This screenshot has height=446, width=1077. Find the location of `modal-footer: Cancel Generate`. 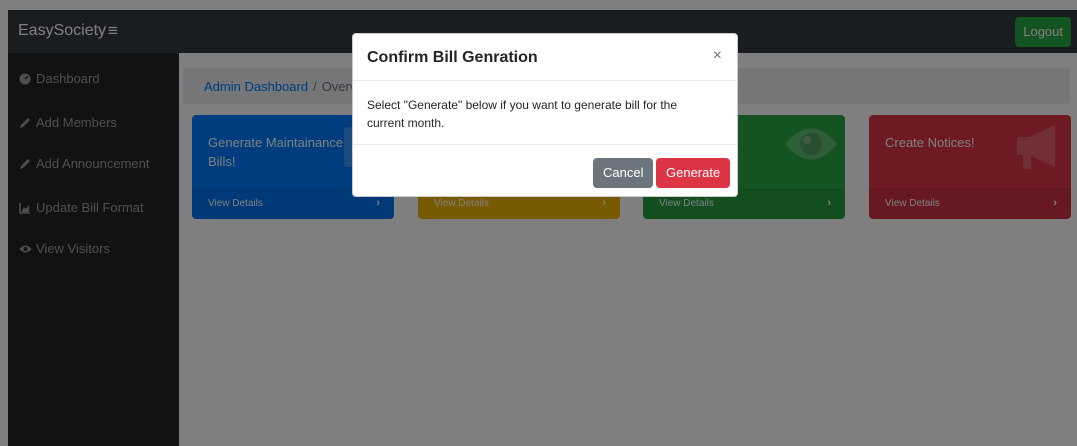

modal-footer: Cancel Generate is located at coordinates (545, 170).